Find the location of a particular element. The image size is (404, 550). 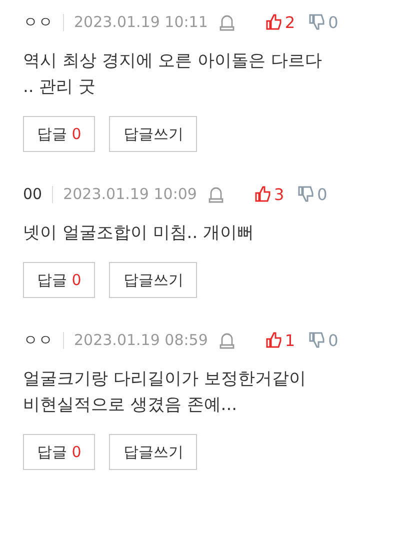

like-count: 2 is located at coordinates (290, 22).